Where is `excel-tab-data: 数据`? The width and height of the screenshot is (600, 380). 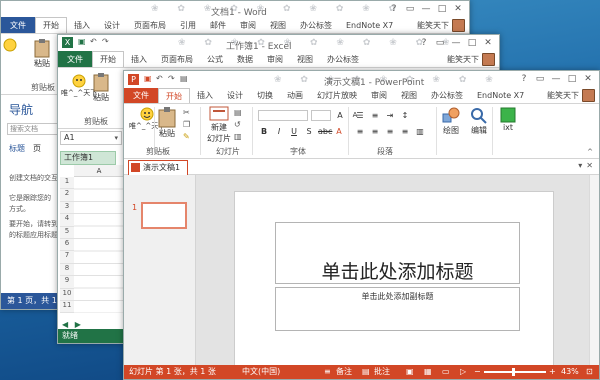
excel-tab-data: 数据 is located at coordinates (245, 59).